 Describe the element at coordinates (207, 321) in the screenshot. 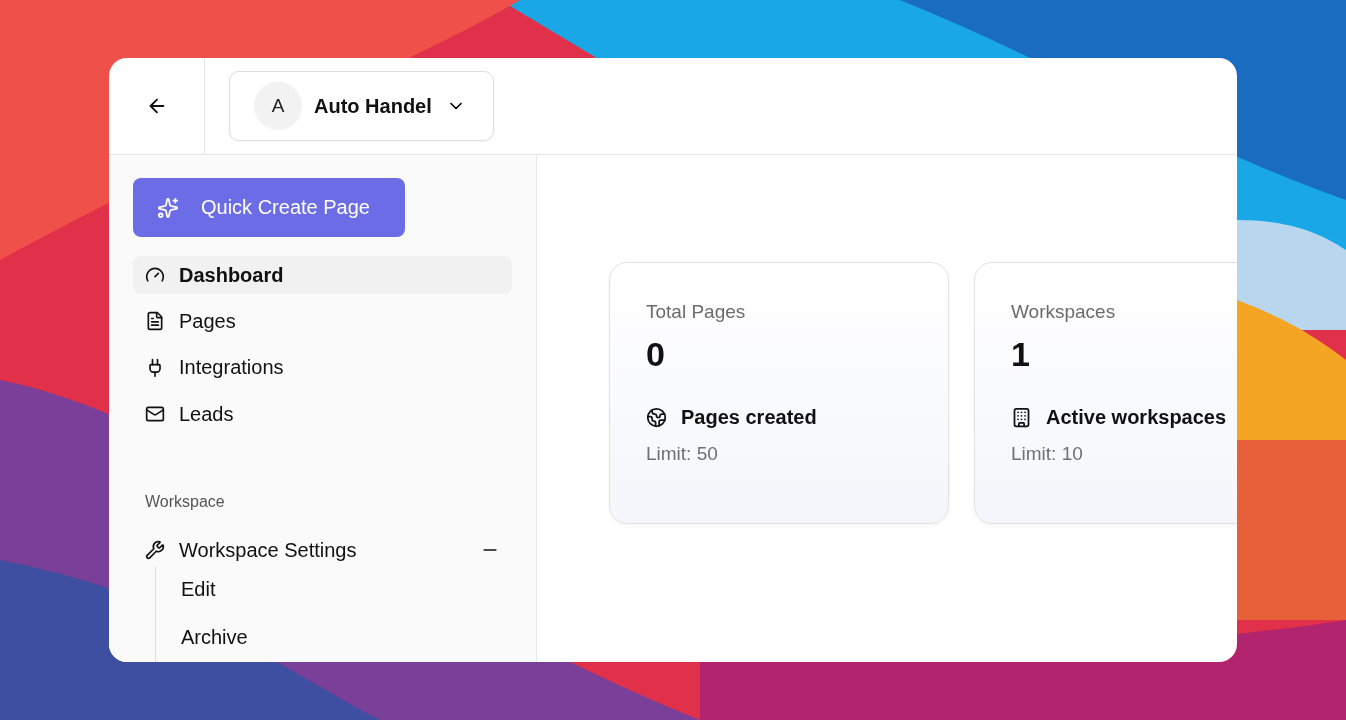

I see `nav-label: Pages` at that location.